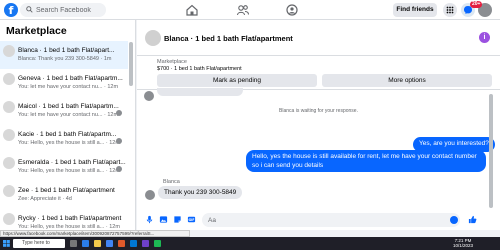 The width and height of the screenshot is (500, 250). Describe the element at coordinates (328, 220) in the screenshot. I see `message-input` at that location.